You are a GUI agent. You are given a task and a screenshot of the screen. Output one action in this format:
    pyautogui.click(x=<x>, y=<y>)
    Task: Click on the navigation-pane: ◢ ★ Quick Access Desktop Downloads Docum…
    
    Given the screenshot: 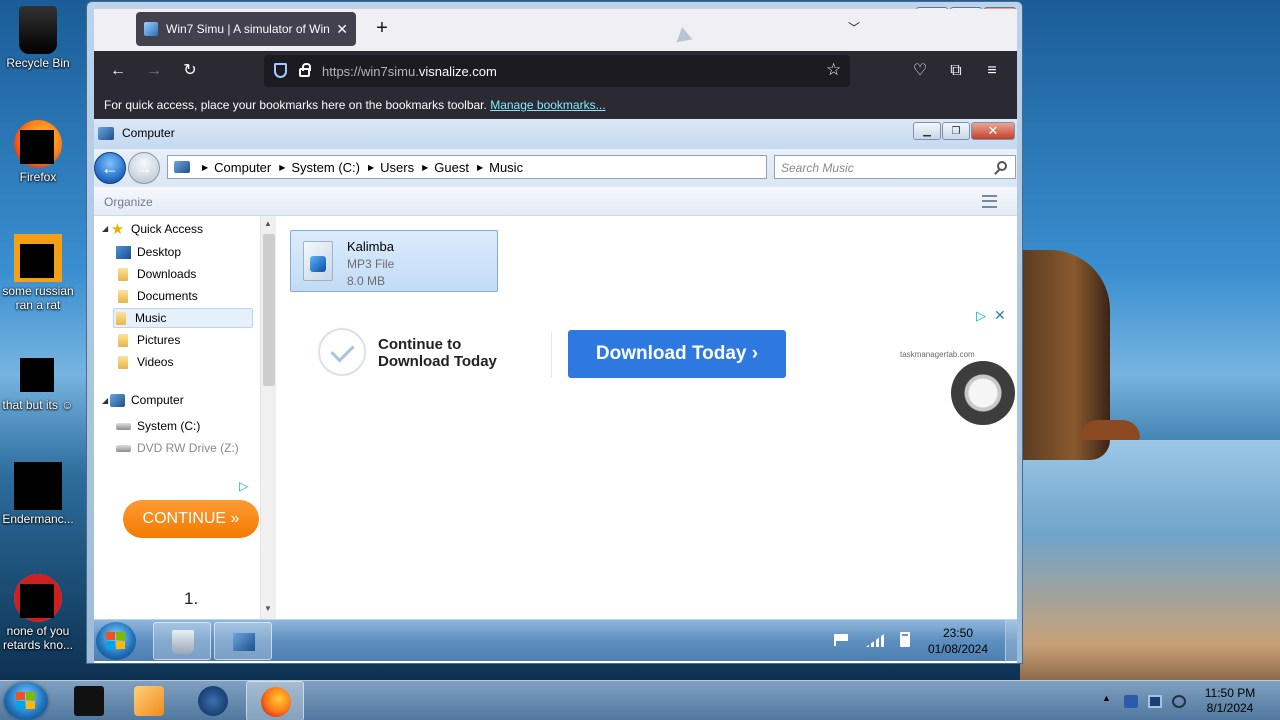 What is the action you would take?
    pyautogui.click(x=177, y=417)
    